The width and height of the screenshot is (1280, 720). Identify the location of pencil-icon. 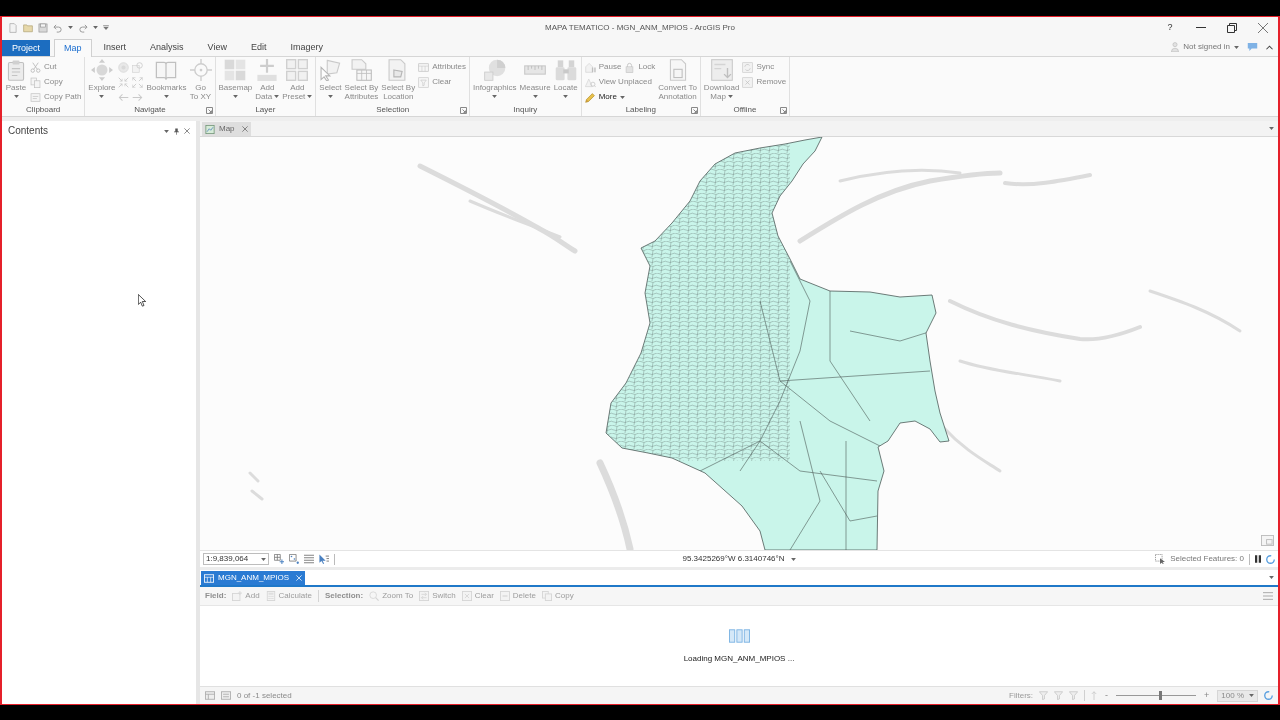
(590, 97).